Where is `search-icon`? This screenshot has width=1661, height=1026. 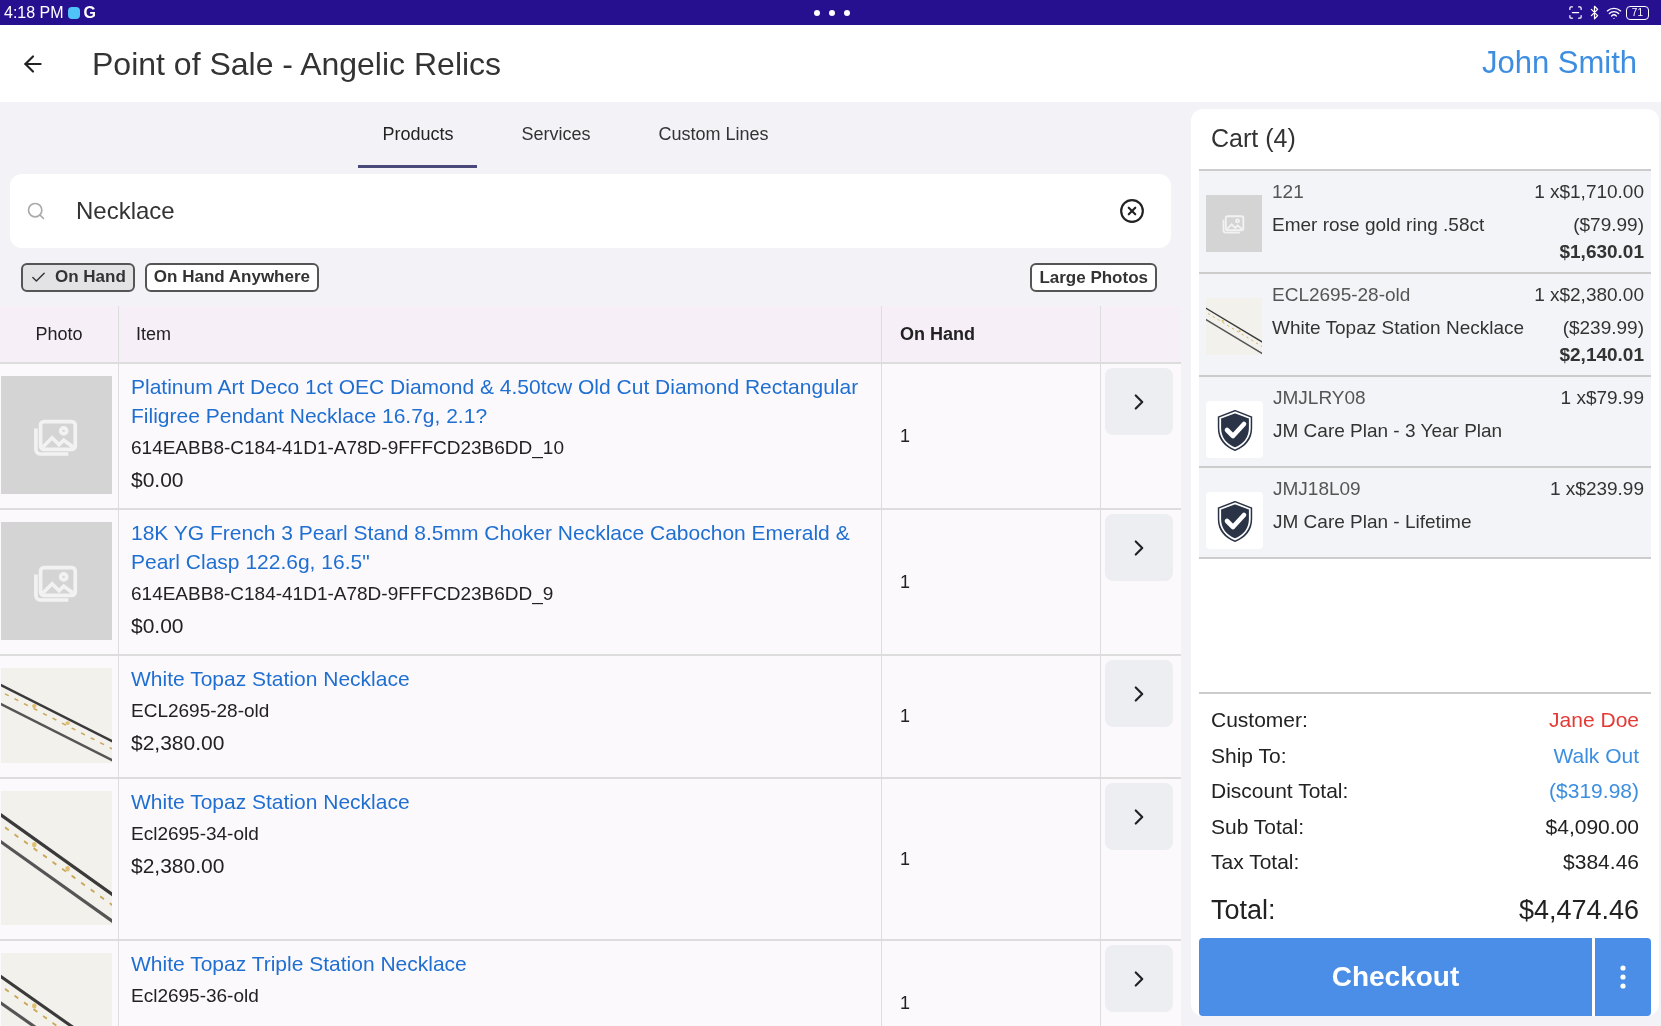
search-icon is located at coordinates (36, 211).